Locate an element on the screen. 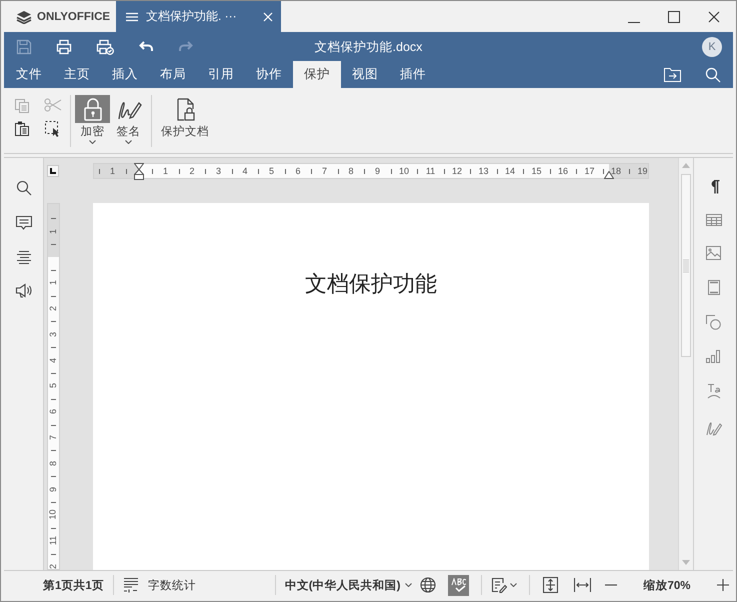  maximize-icon is located at coordinates (674, 16).